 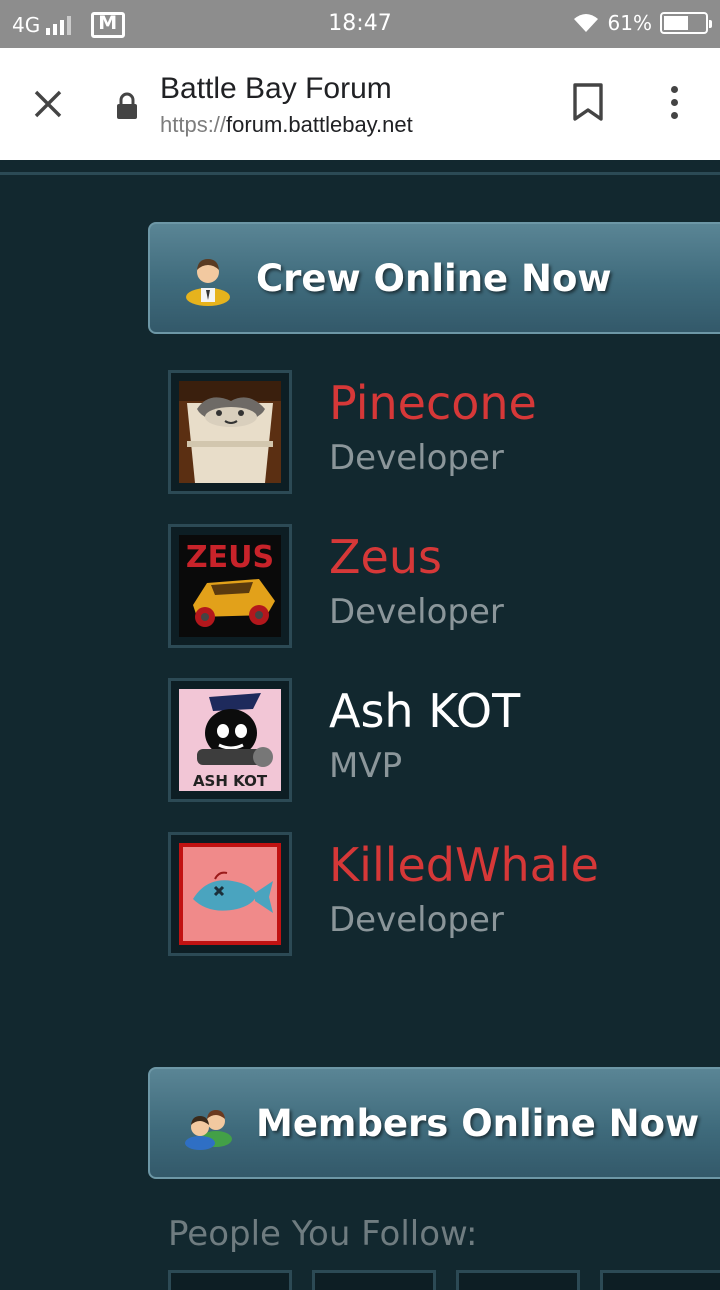 I want to click on battery-percent: 61%, so click(x=629, y=23).